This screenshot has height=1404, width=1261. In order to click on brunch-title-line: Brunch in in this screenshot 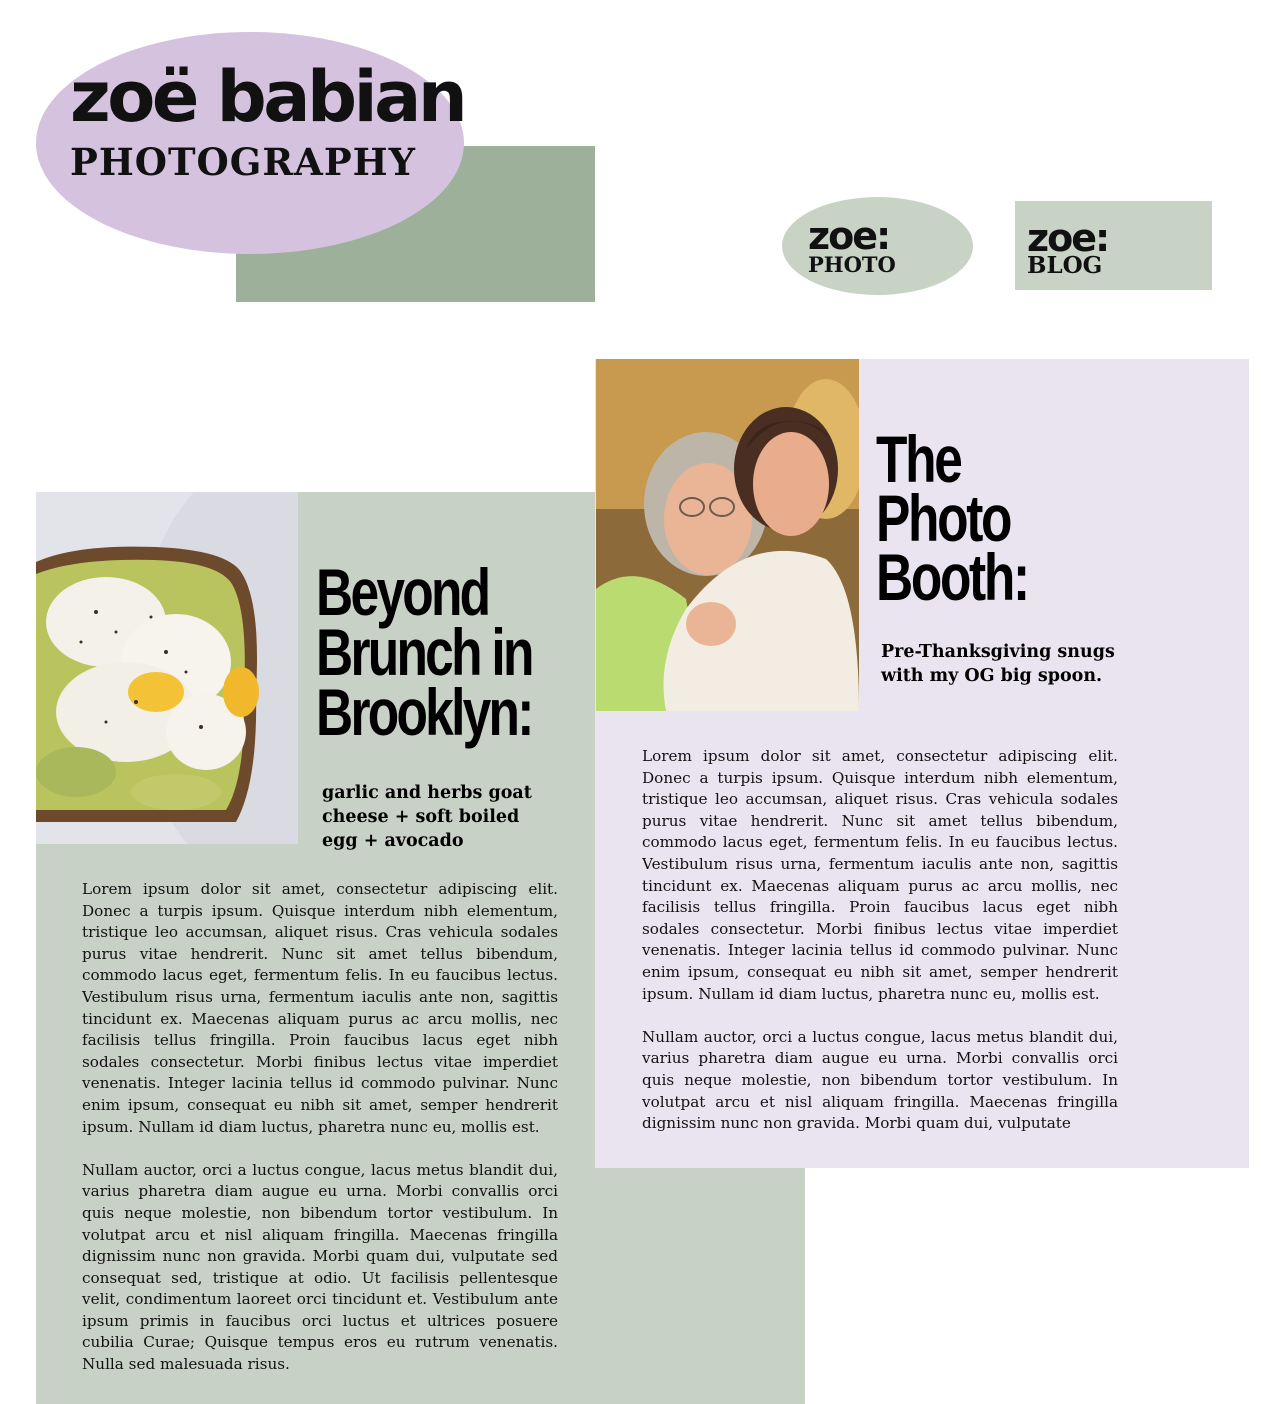, I will do `click(425, 652)`.